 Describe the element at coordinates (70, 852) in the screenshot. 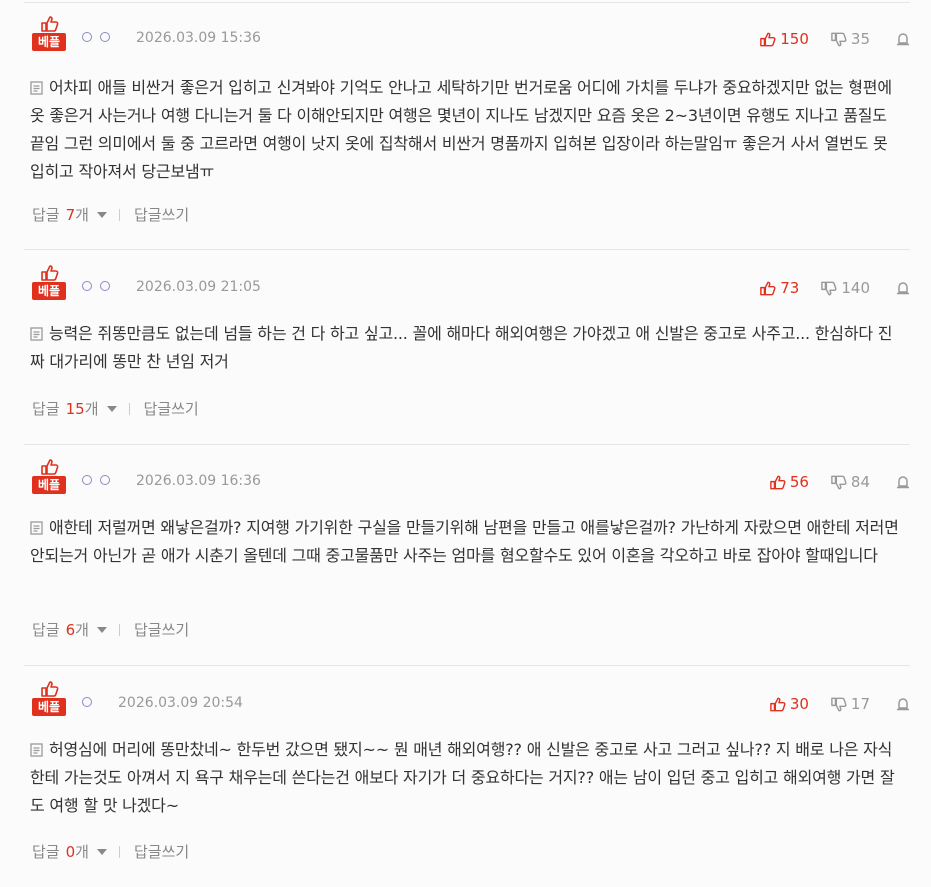

I see `reply-count: 0` at that location.